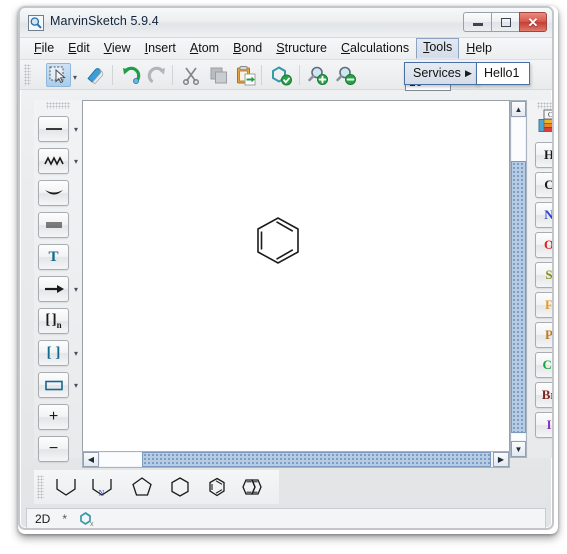  I want to click on vertical-scroll-track-lower, so click(518, 437).